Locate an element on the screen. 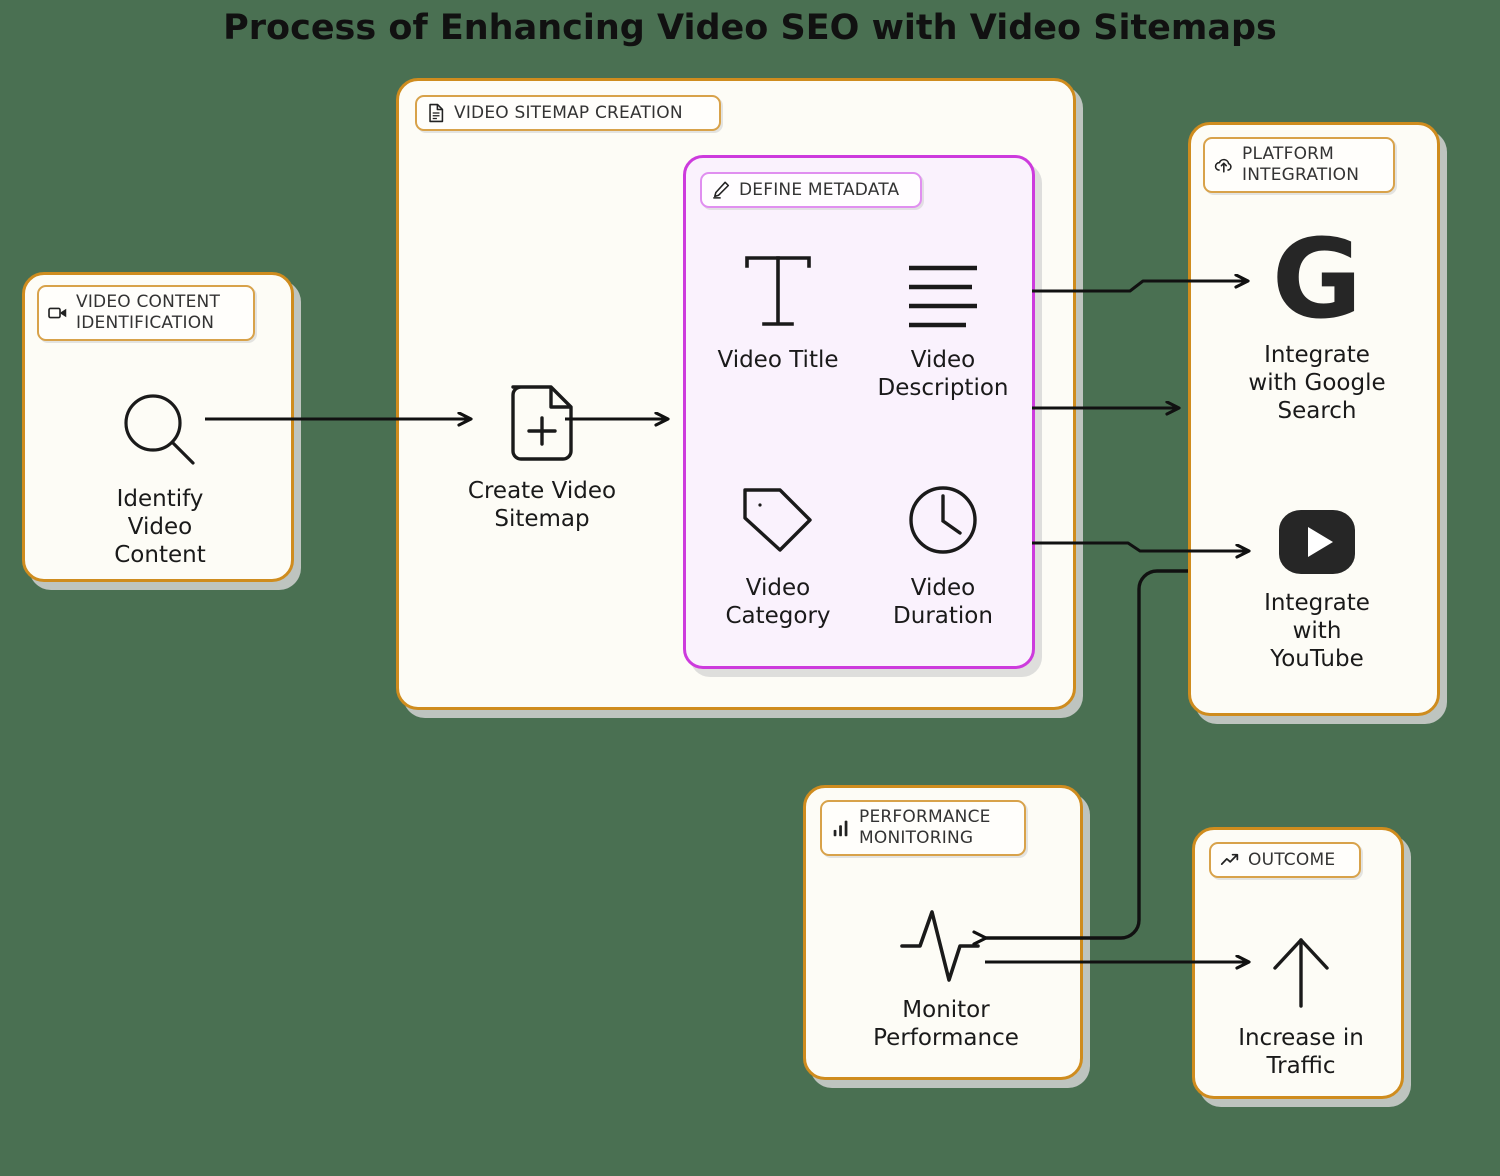  node-label: Integrate with Google Search is located at coordinates (1317, 383).